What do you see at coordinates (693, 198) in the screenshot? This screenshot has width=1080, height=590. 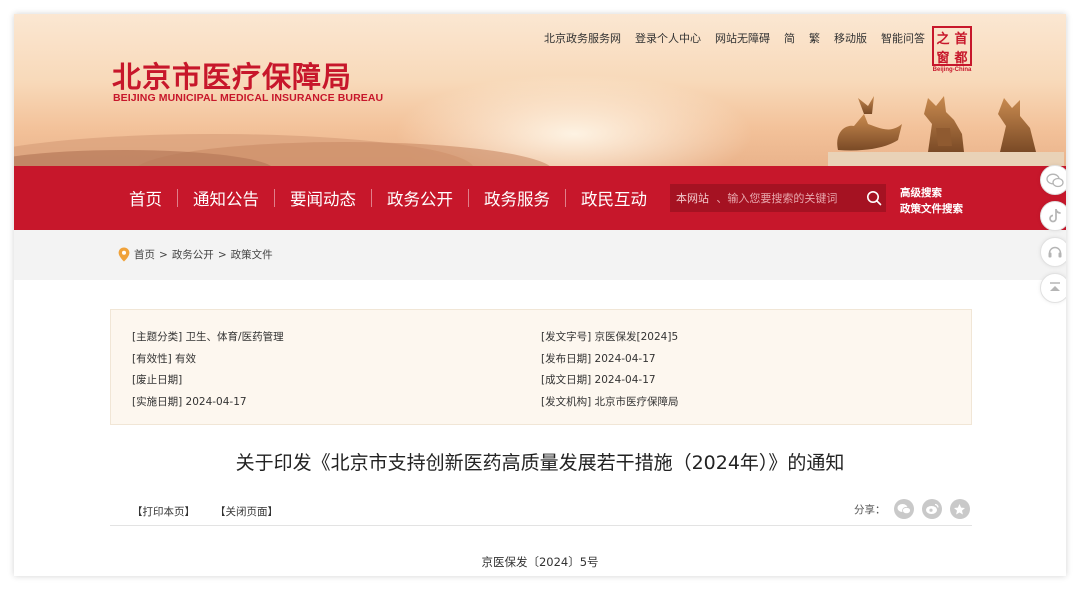 I see `search-scope: 本网站` at bounding box center [693, 198].